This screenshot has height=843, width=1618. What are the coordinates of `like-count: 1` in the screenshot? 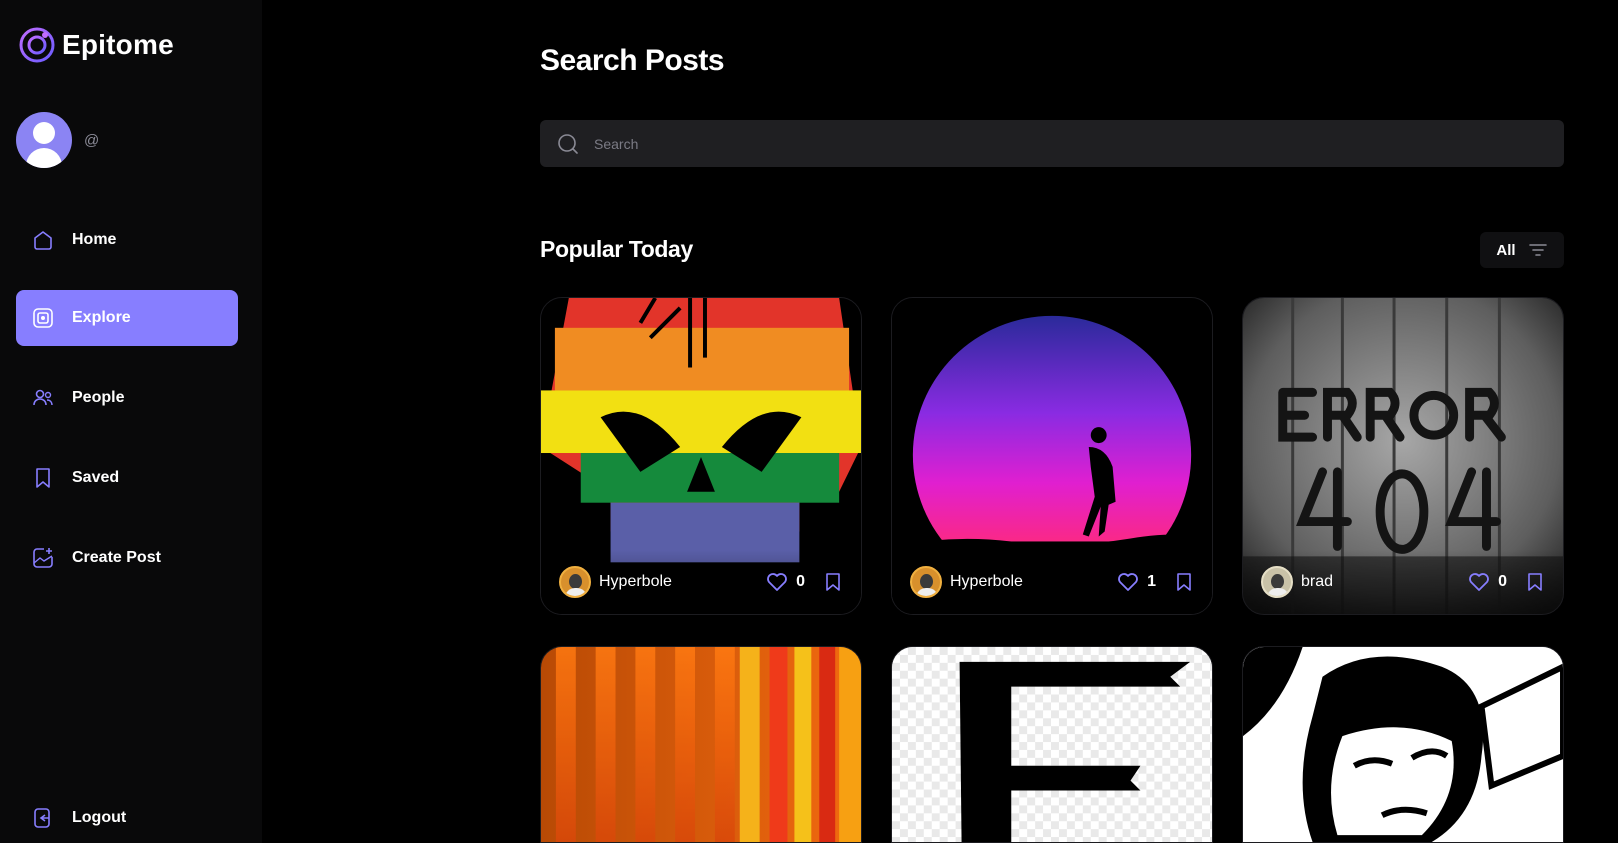 It's located at (1151, 581).